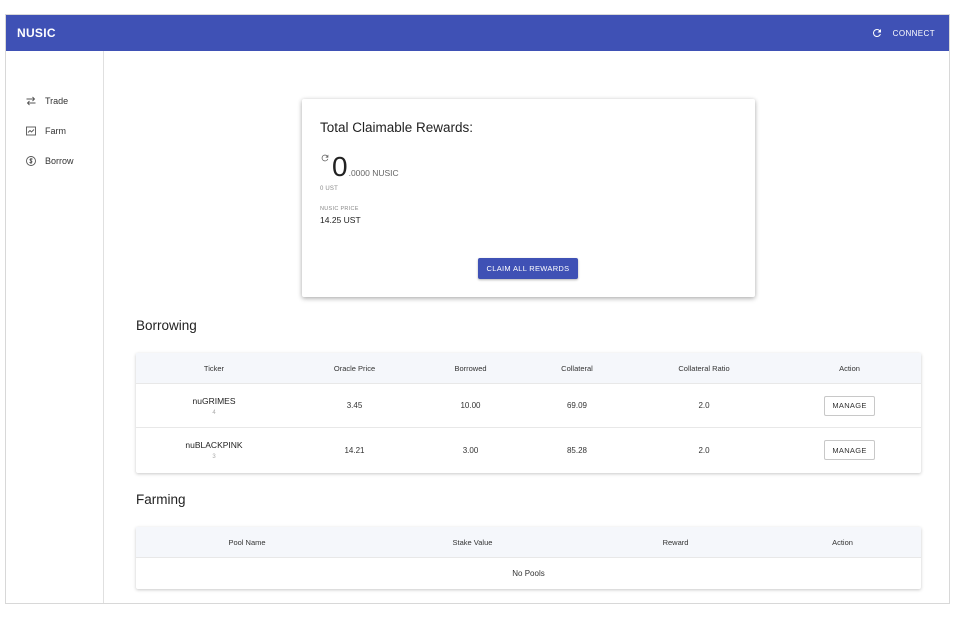  I want to click on column-header: Reward, so click(675, 542).